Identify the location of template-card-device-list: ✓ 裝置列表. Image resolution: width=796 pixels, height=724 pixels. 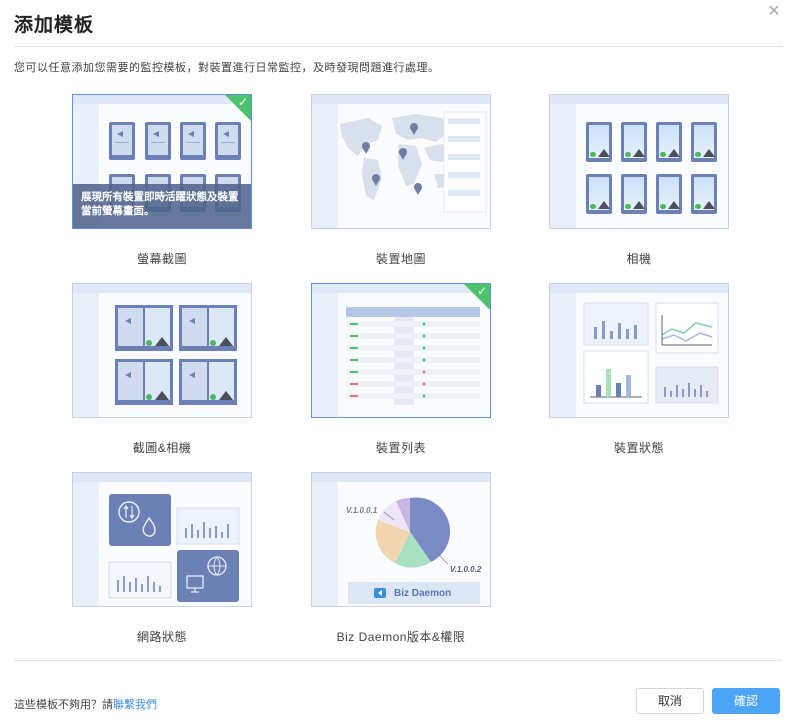
(401, 369).